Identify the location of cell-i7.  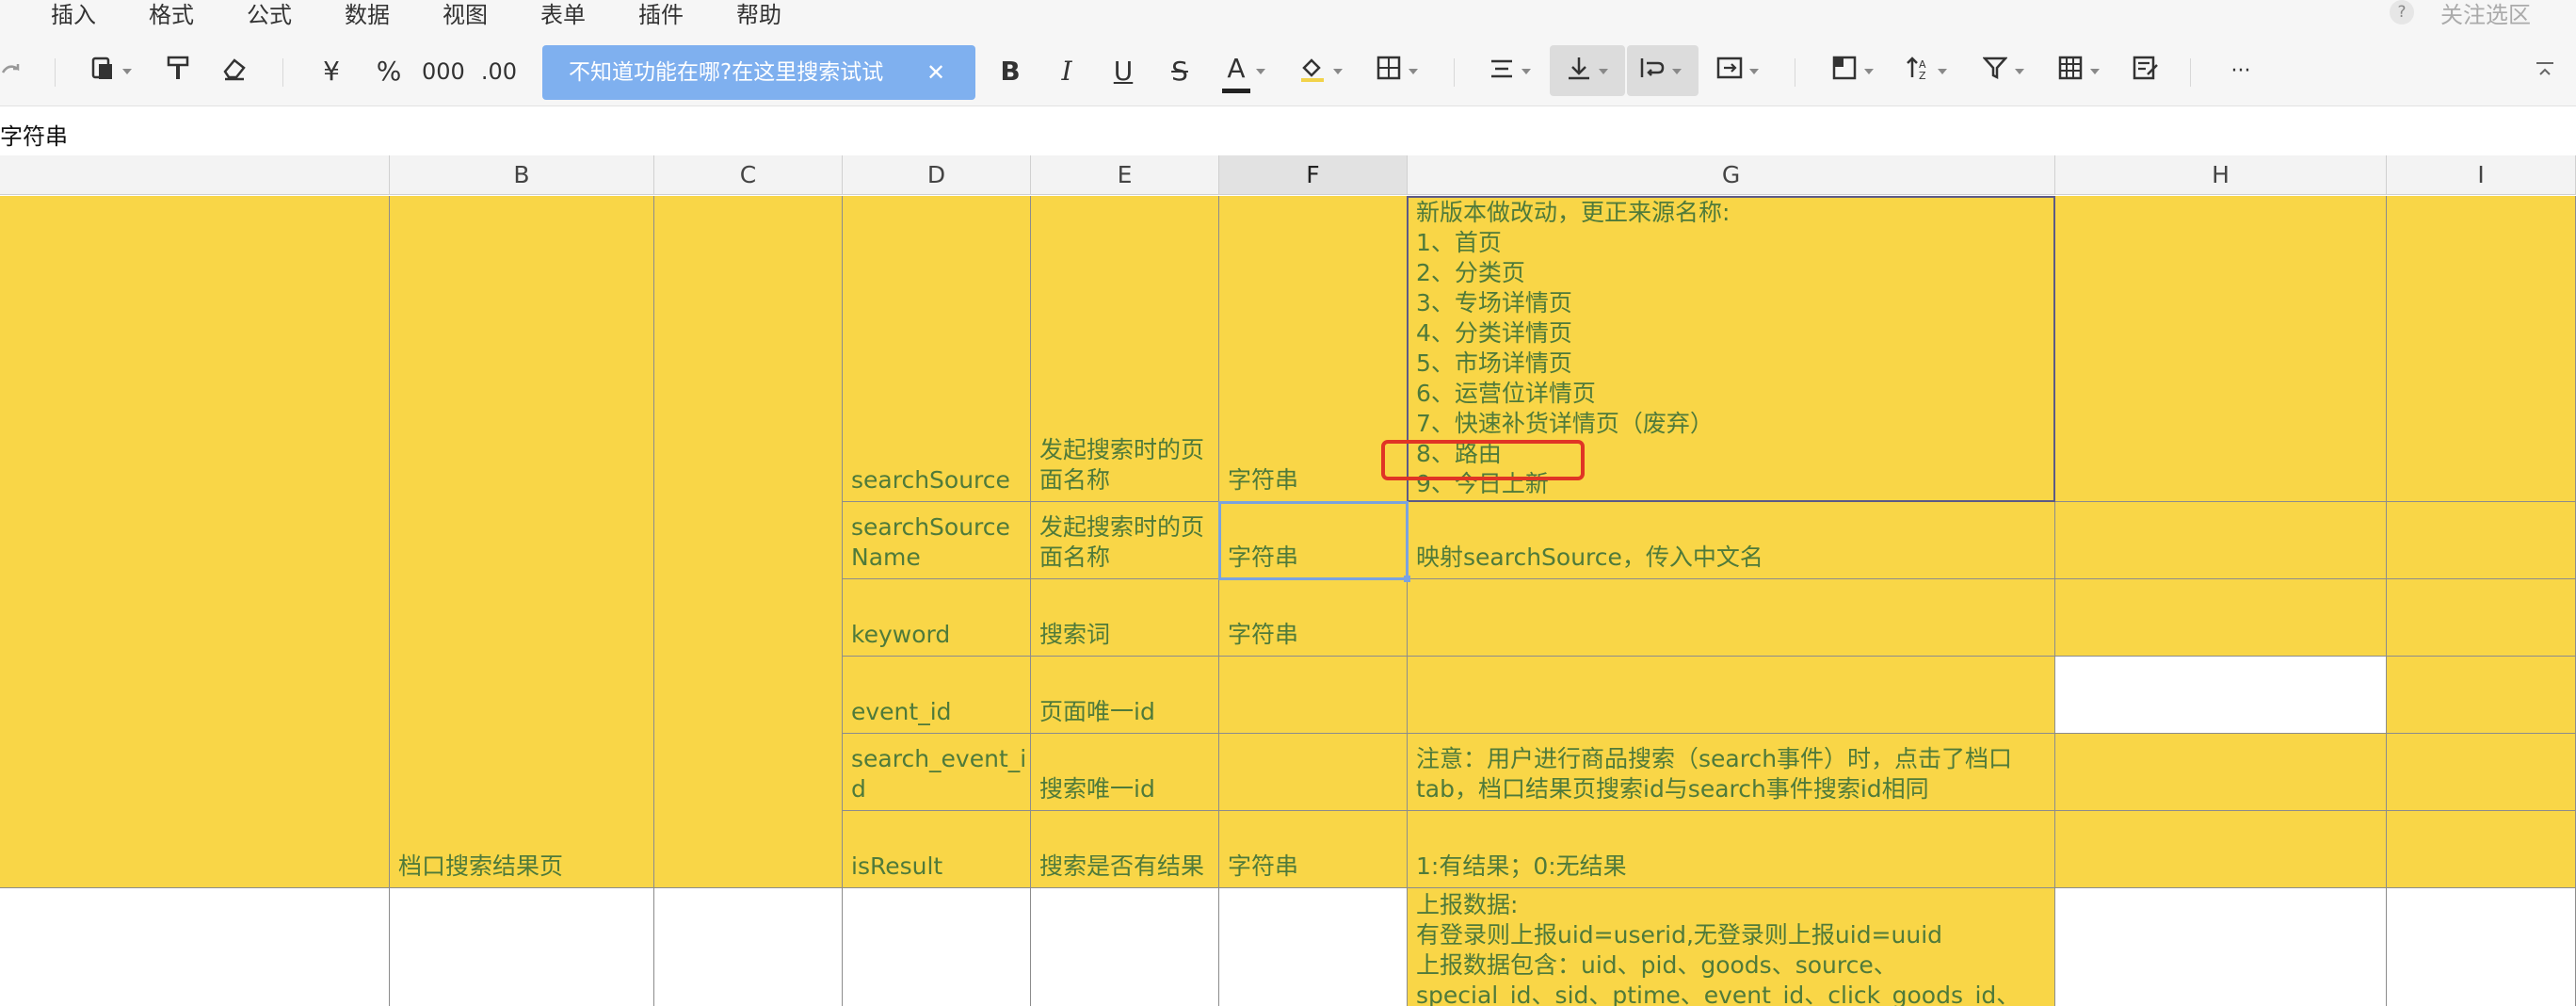
(2481, 947).